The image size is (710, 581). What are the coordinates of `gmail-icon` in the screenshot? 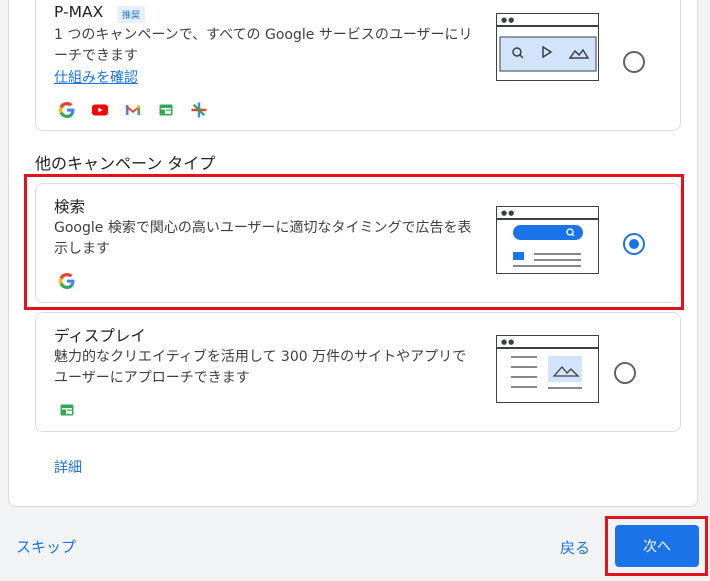 It's located at (133, 110).